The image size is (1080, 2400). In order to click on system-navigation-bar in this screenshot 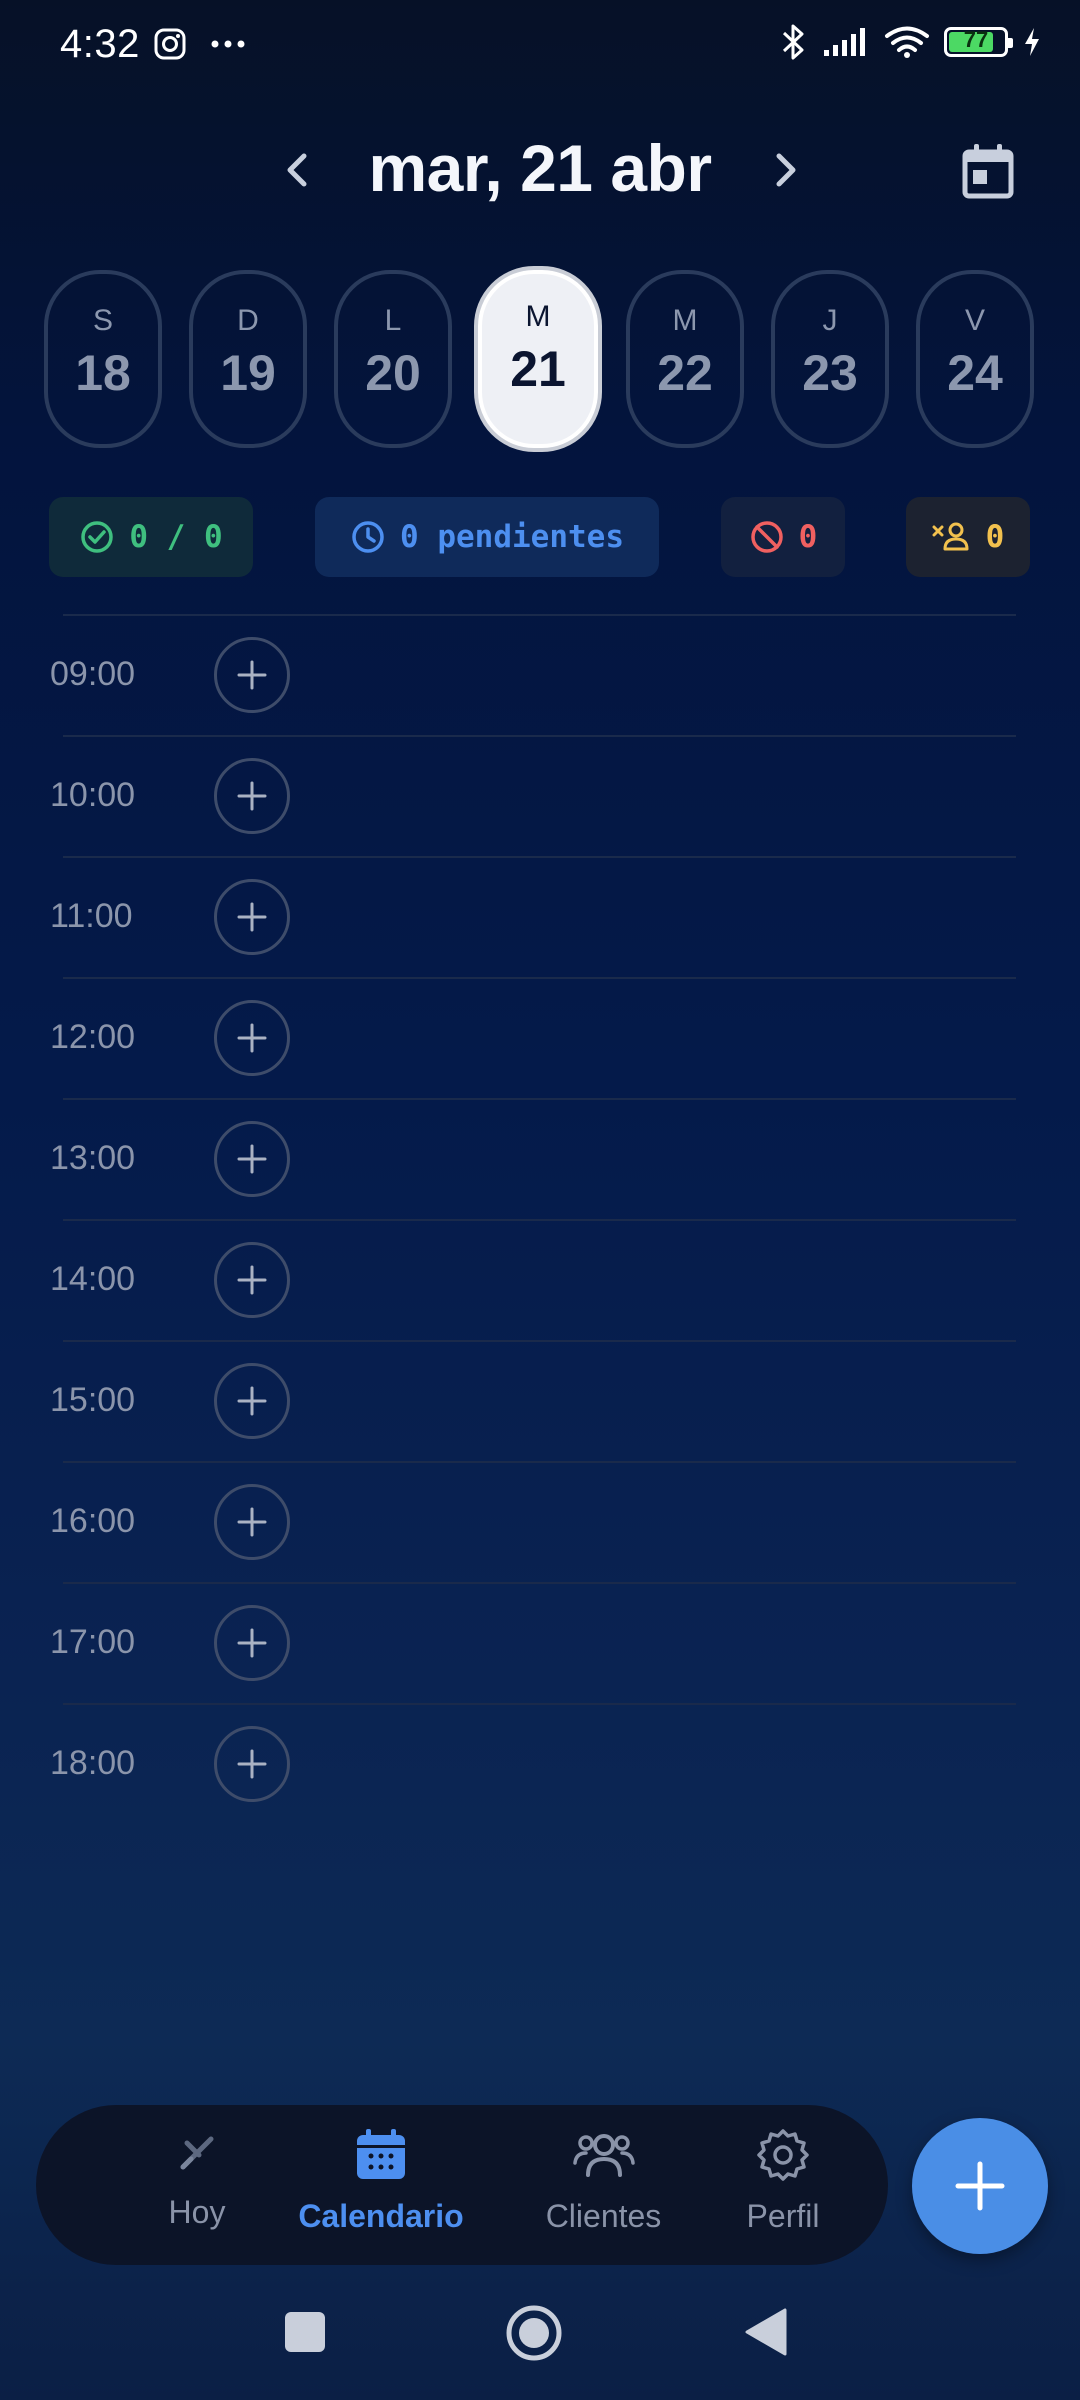, I will do `click(540, 2345)`.